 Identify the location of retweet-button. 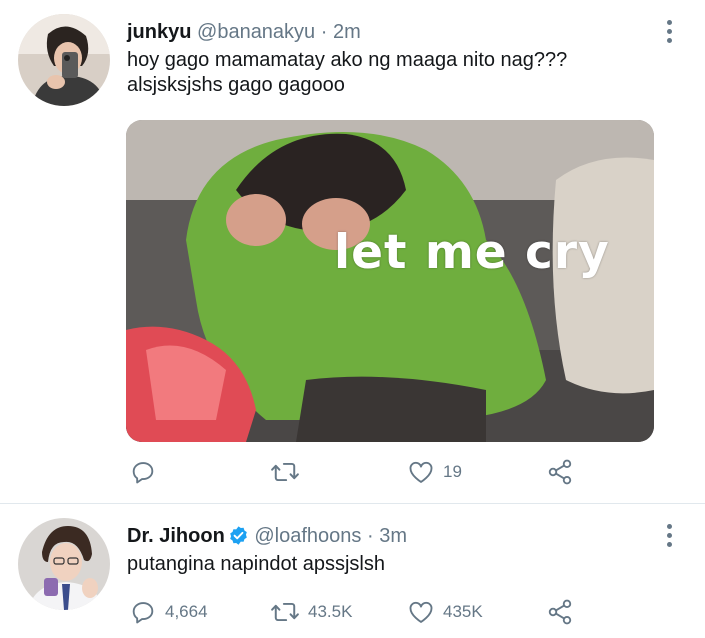
(289, 472).